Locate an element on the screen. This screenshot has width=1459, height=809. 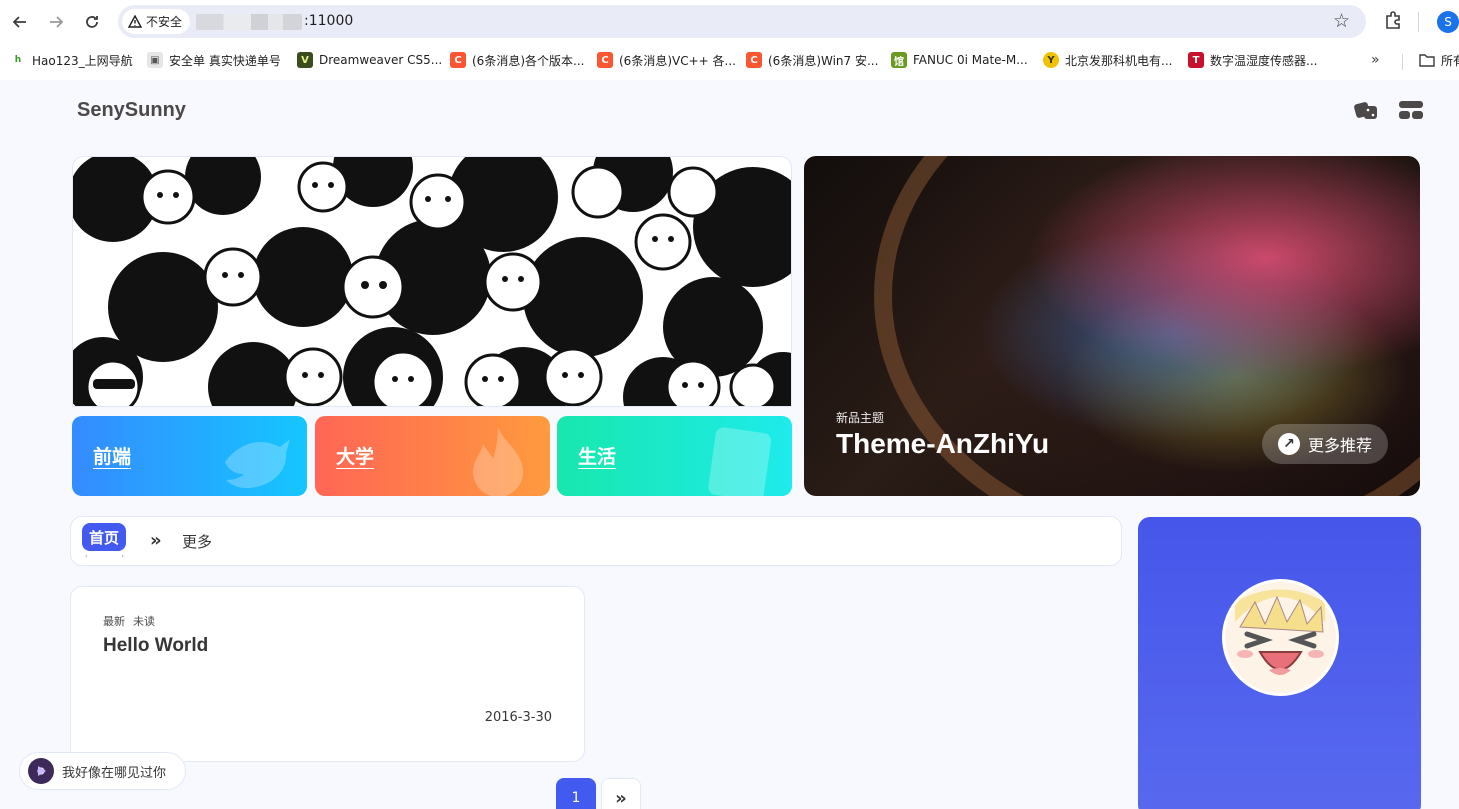
bird-icon is located at coordinates (257, 463).